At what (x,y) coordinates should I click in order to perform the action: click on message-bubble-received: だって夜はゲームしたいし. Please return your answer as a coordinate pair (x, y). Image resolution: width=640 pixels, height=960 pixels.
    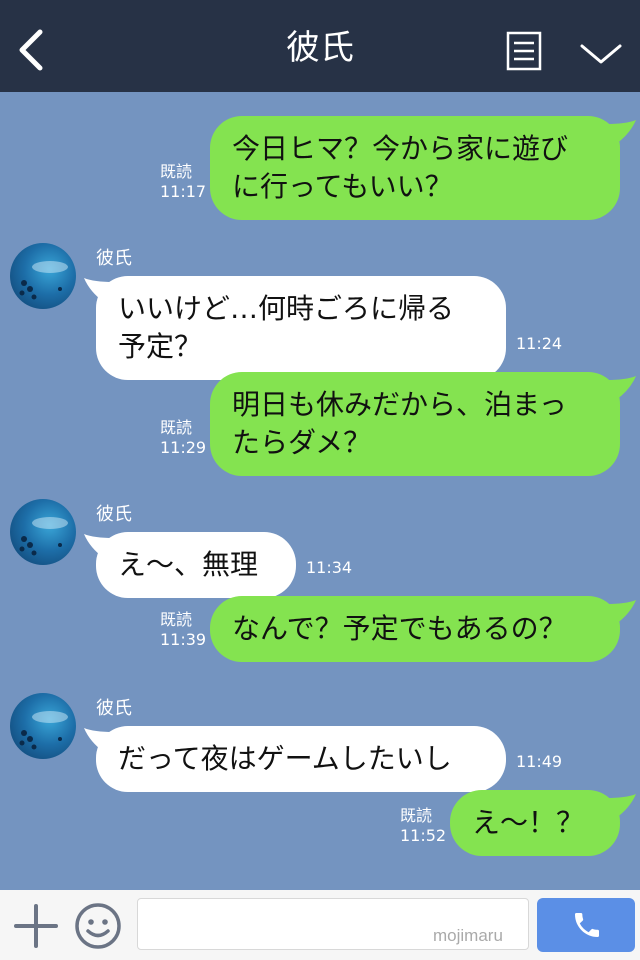
    Looking at the image, I should click on (301, 759).